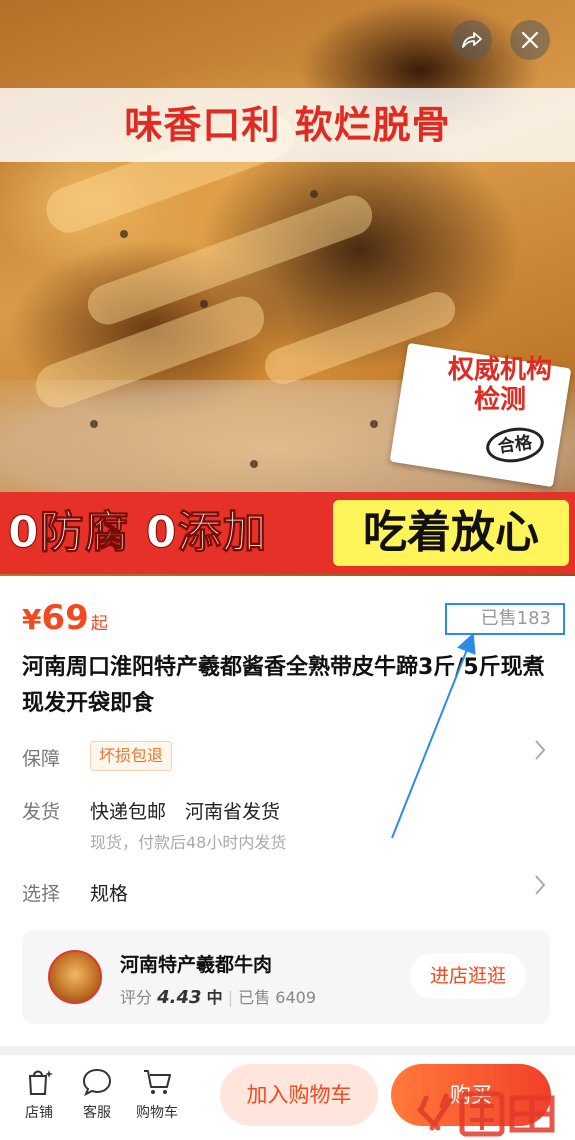  I want to click on certificate-line: 权威机构, so click(499, 370).